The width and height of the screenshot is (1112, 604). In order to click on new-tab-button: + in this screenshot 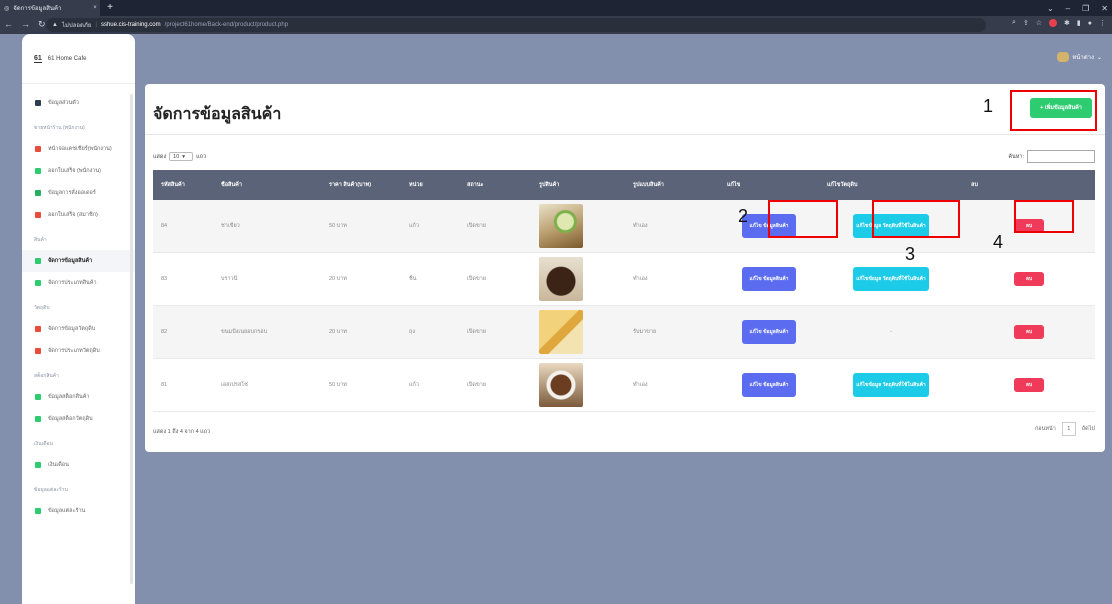, I will do `click(110, 8)`.